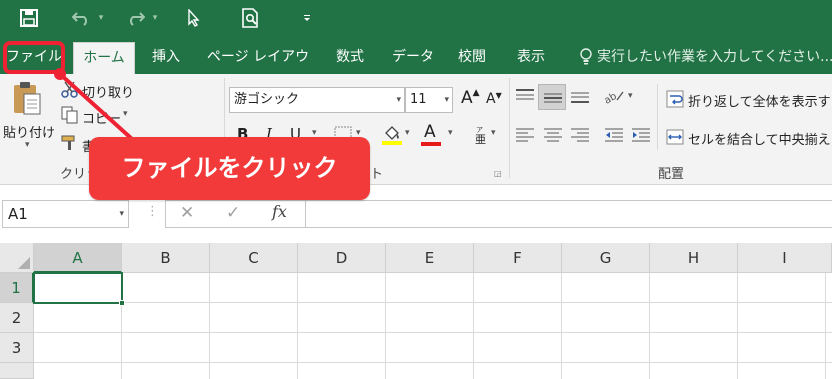  Describe the element at coordinates (60, 74) in the screenshot. I see `callout-pointer-dot` at that location.